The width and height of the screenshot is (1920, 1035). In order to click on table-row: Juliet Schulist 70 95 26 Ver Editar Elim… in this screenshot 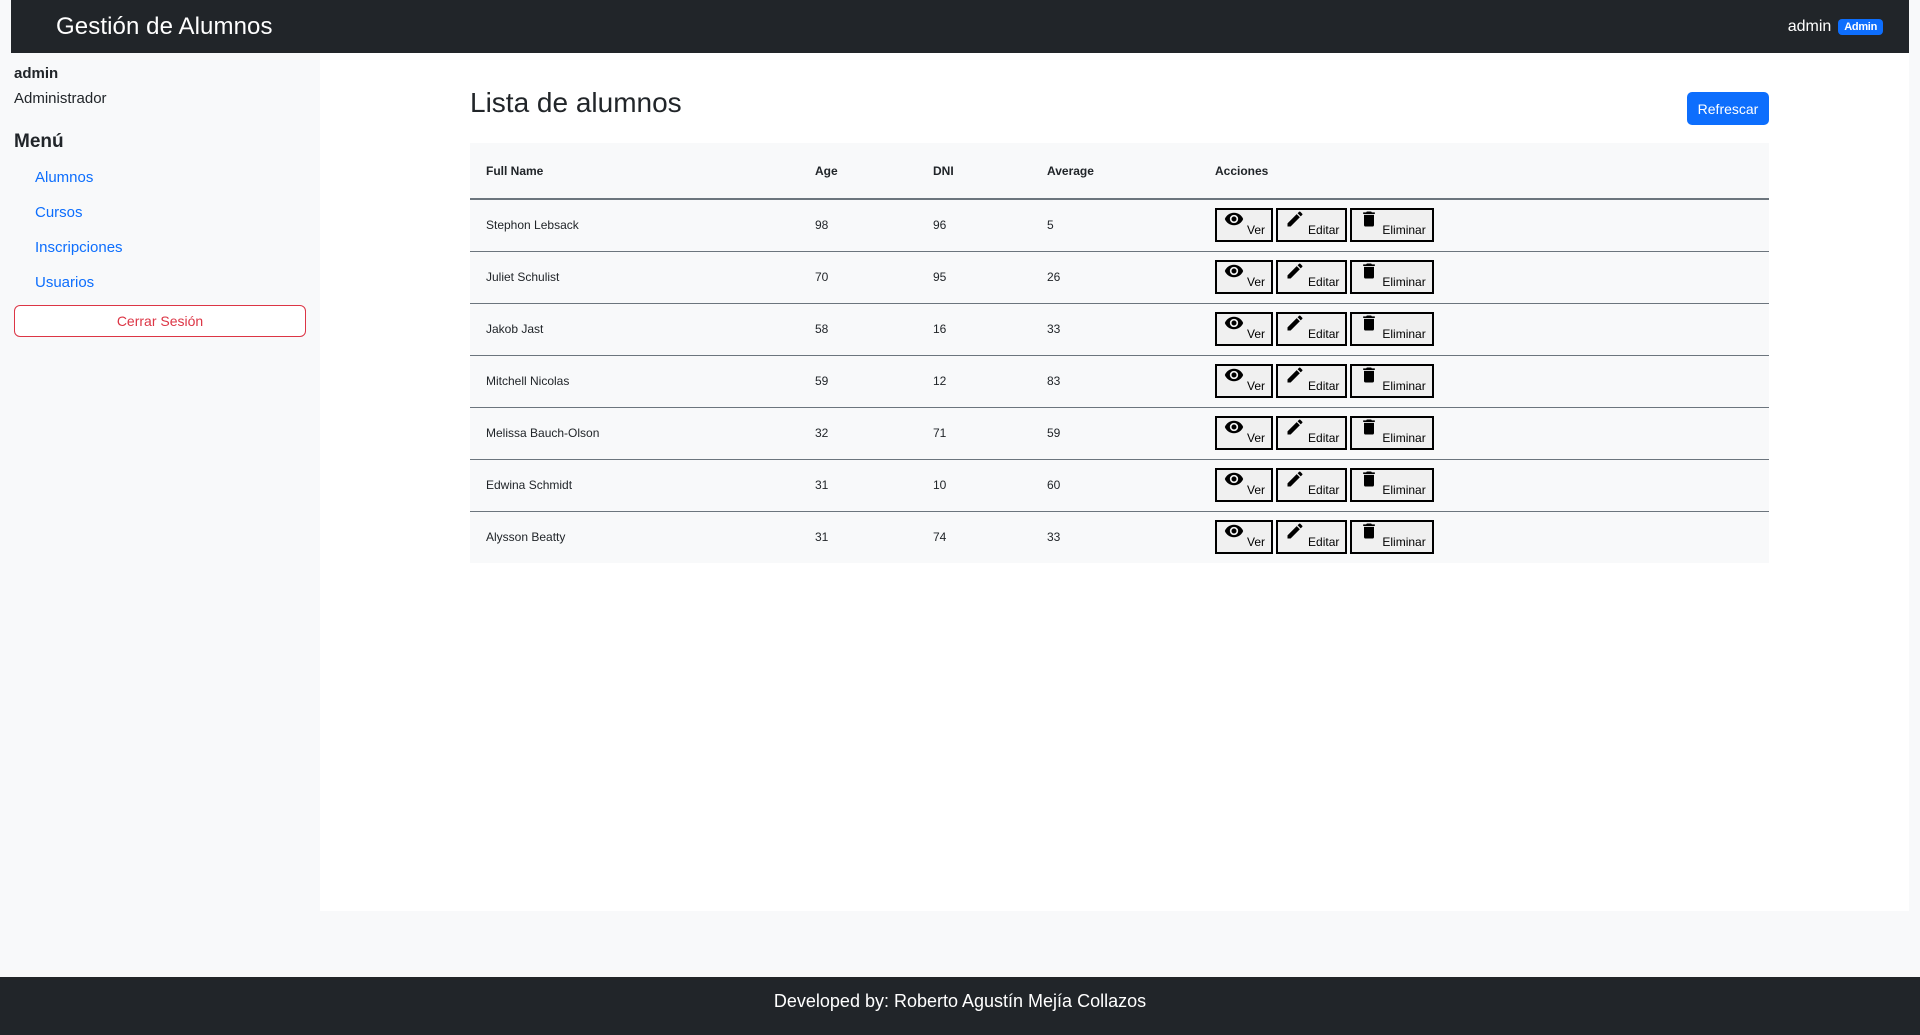, I will do `click(1119, 277)`.